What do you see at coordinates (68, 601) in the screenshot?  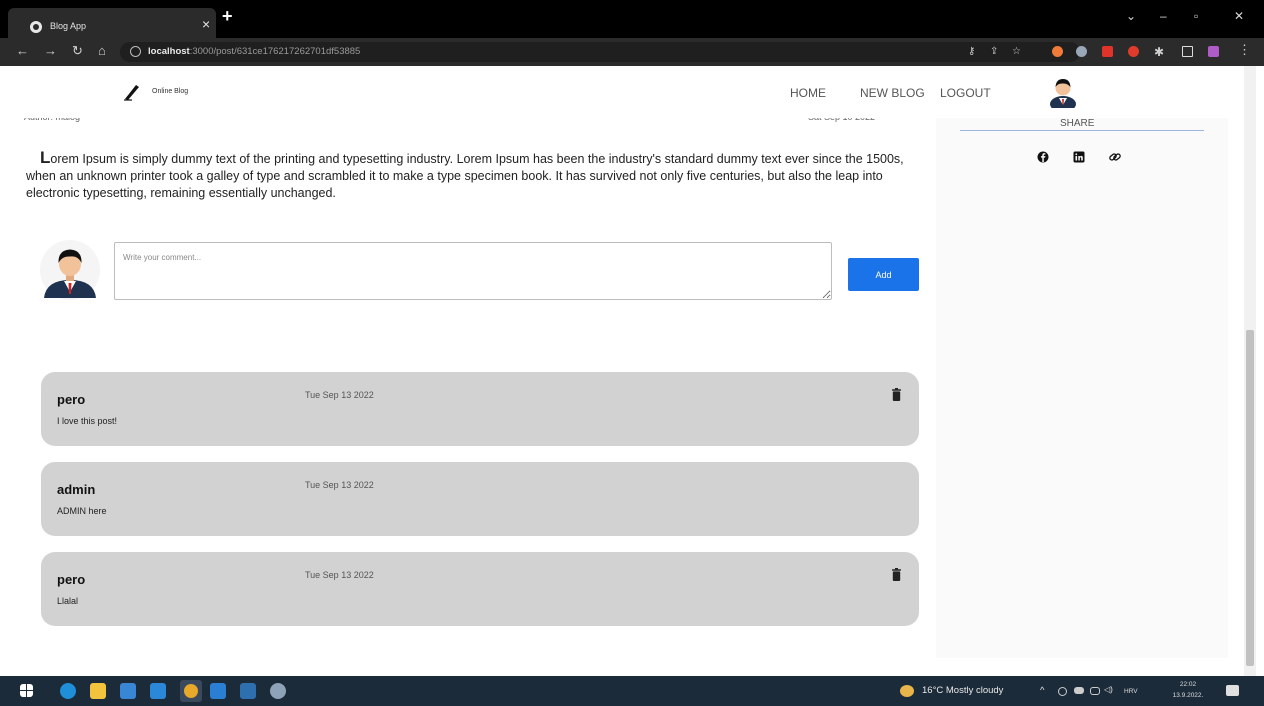 I see `comment-text: Llalal` at bounding box center [68, 601].